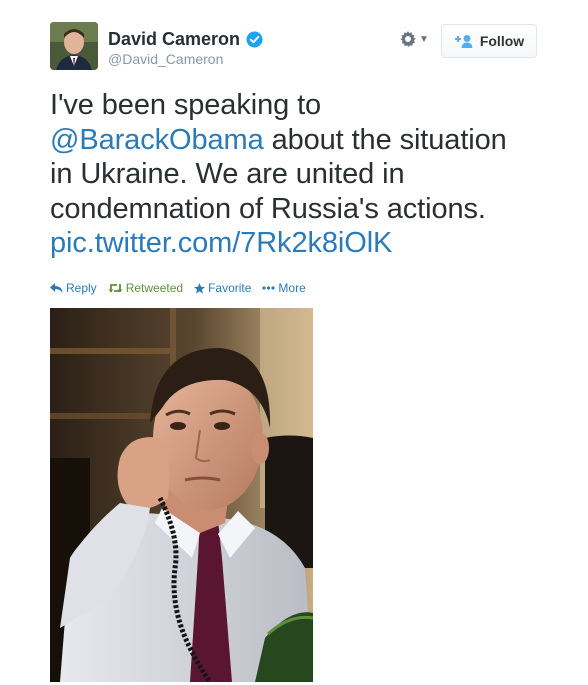  I want to click on retweet-action: Retweeted, so click(145, 288).